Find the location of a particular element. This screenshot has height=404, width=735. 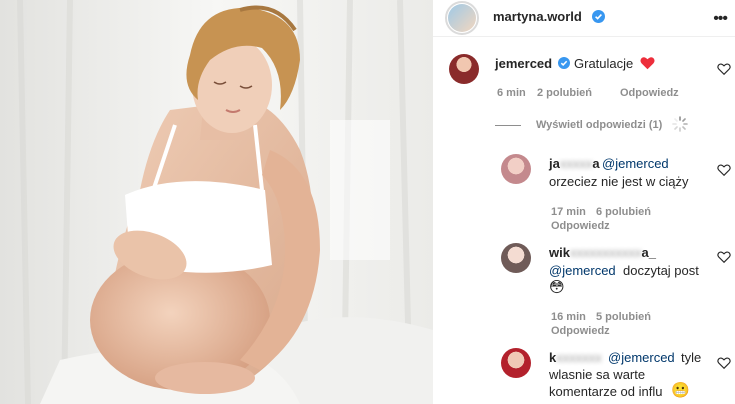

more-options-icon: ••• is located at coordinates (720, 19).